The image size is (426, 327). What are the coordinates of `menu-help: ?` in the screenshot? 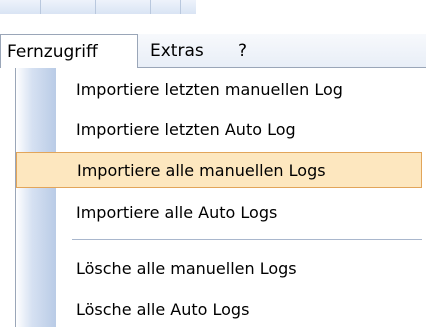 It's located at (248, 51).